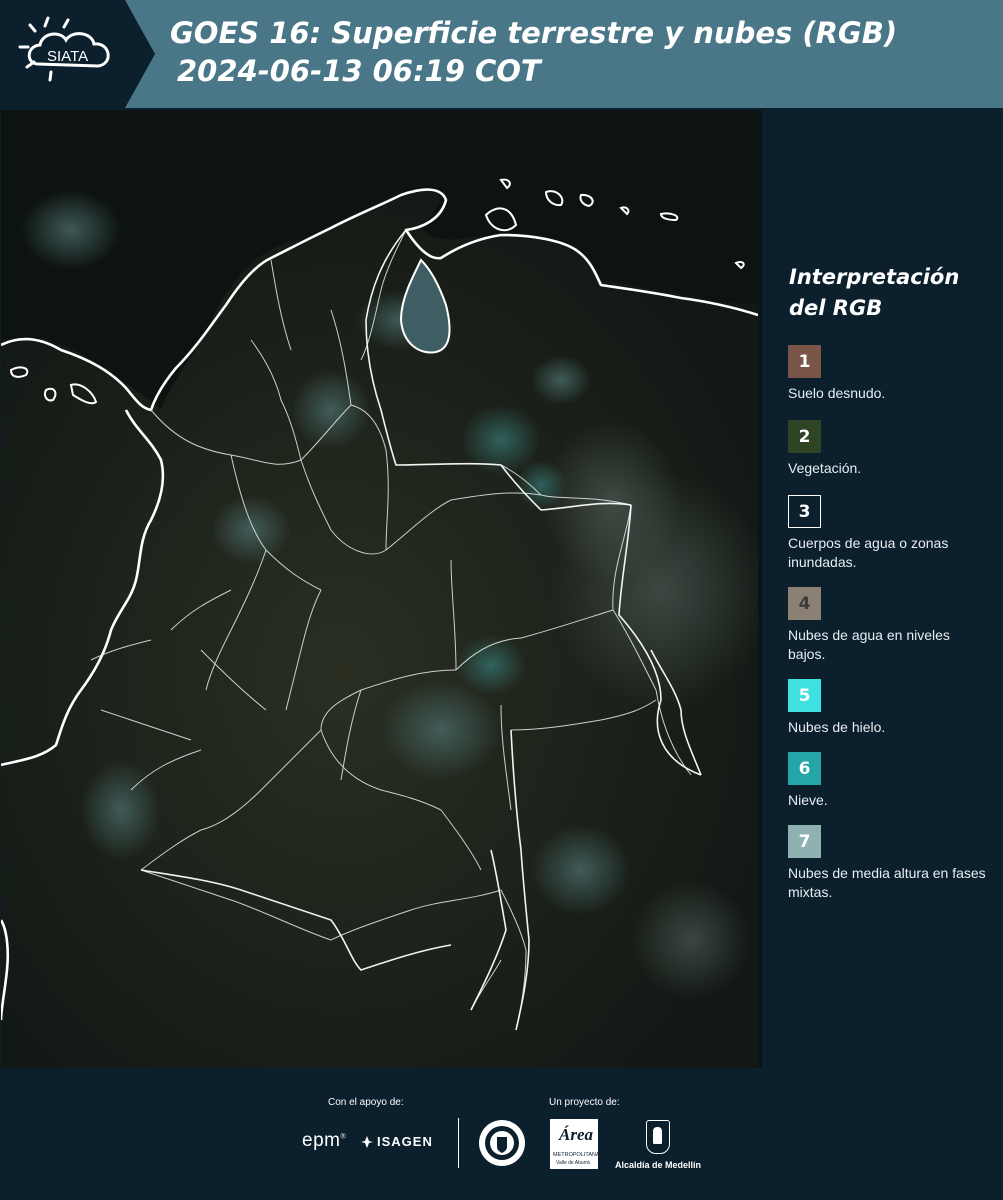 This screenshot has width=1003, height=1200. I want to click on legend-item-bare-soil: 1 Suelo desnudo., so click(888, 374).